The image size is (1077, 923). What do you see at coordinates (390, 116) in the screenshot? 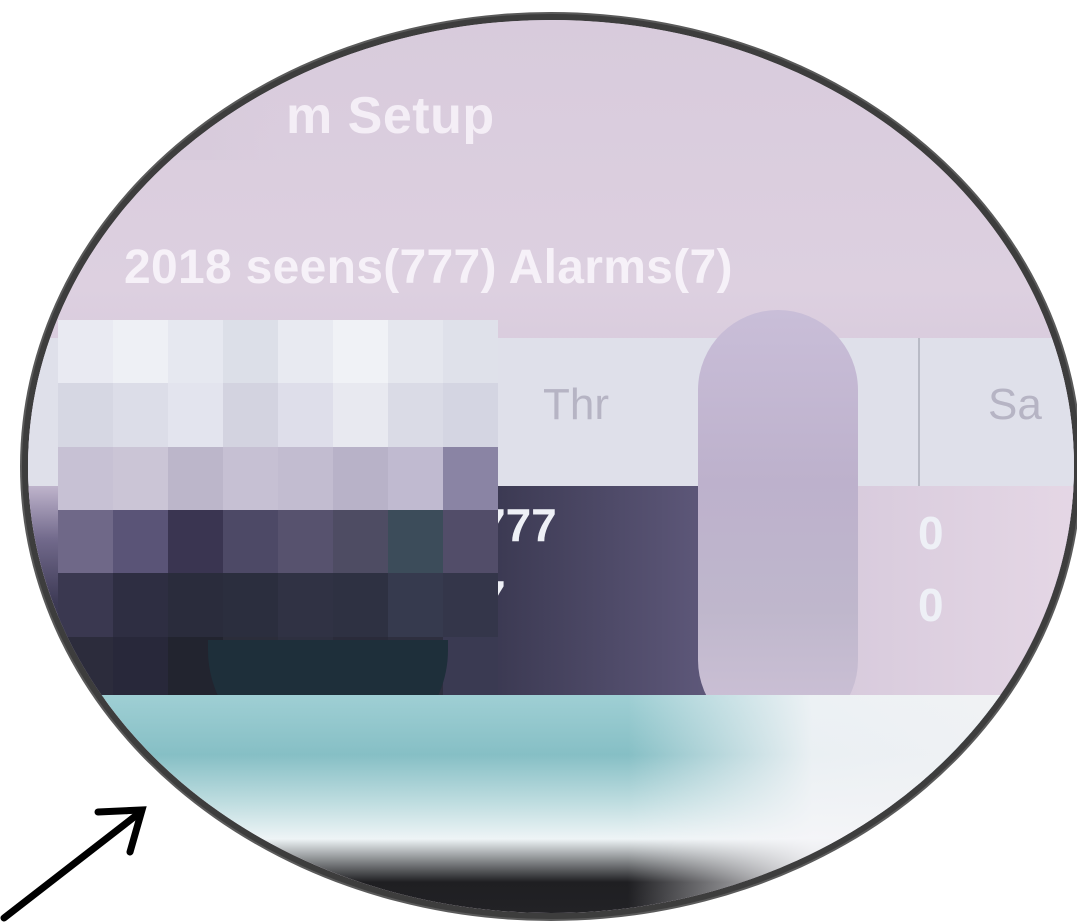
I see `screen-title: m Setup` at bounding box center [390, 116].